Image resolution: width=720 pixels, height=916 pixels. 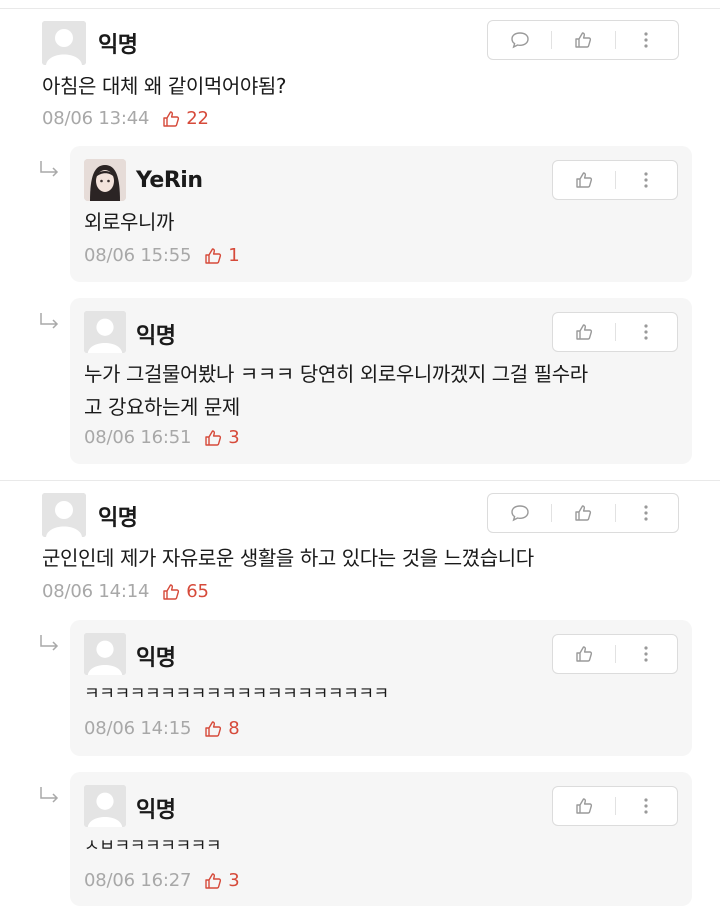 What do you see at coordinates (234, 728) in the screenshot?
I see `like-count-value: 8` at bounding box center [234, 728].